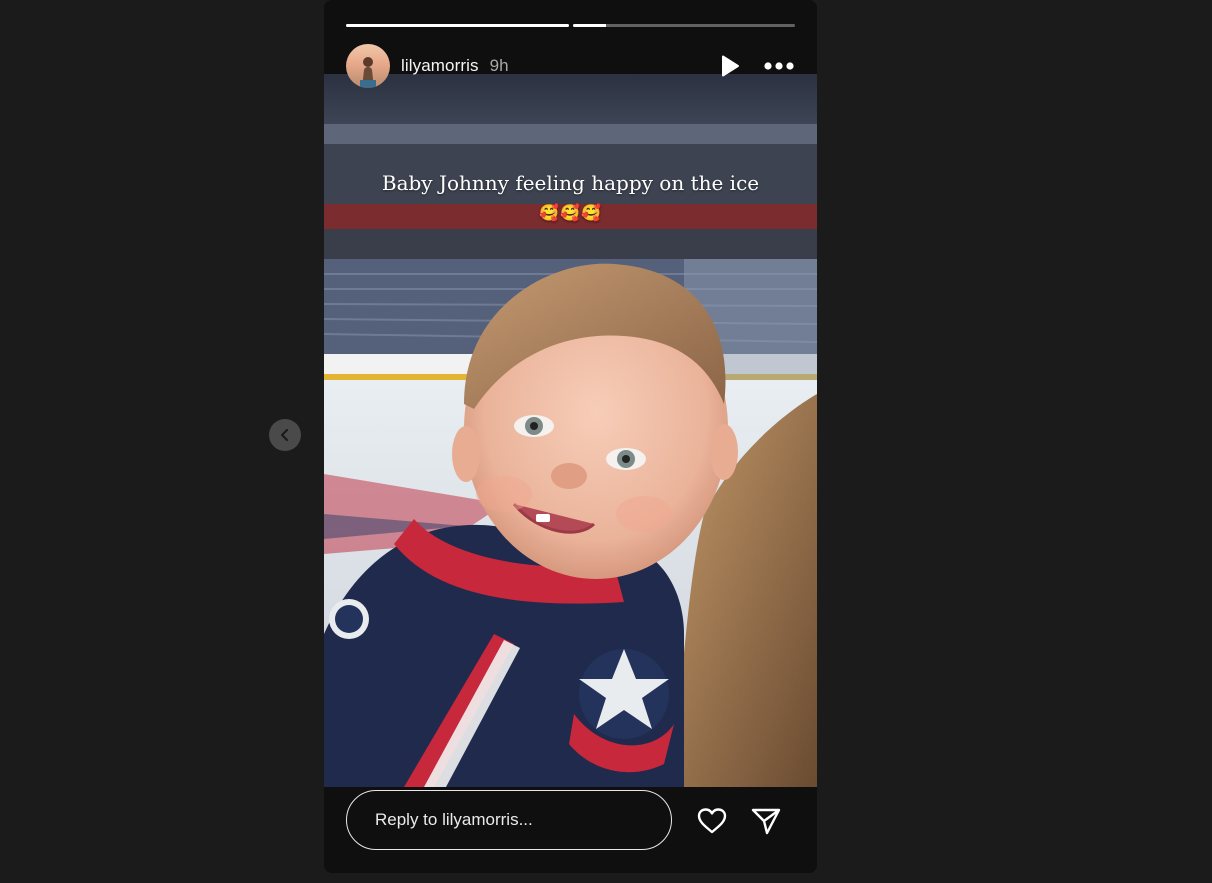 The image size is (1212, 883). Describe the element at coordinates (368, 66) in the screenshot. I see `avatar` at that location.